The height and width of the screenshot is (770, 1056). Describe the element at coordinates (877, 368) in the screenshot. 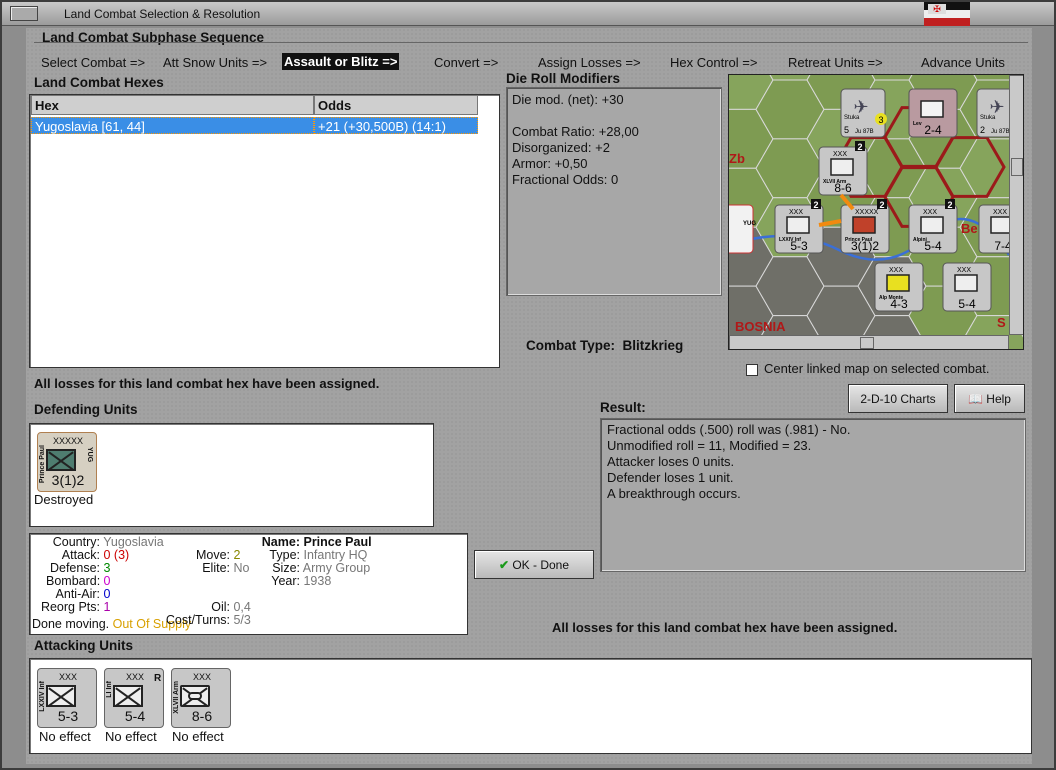

I see `center-map-label: Center linked map on selected combat.` at that location.